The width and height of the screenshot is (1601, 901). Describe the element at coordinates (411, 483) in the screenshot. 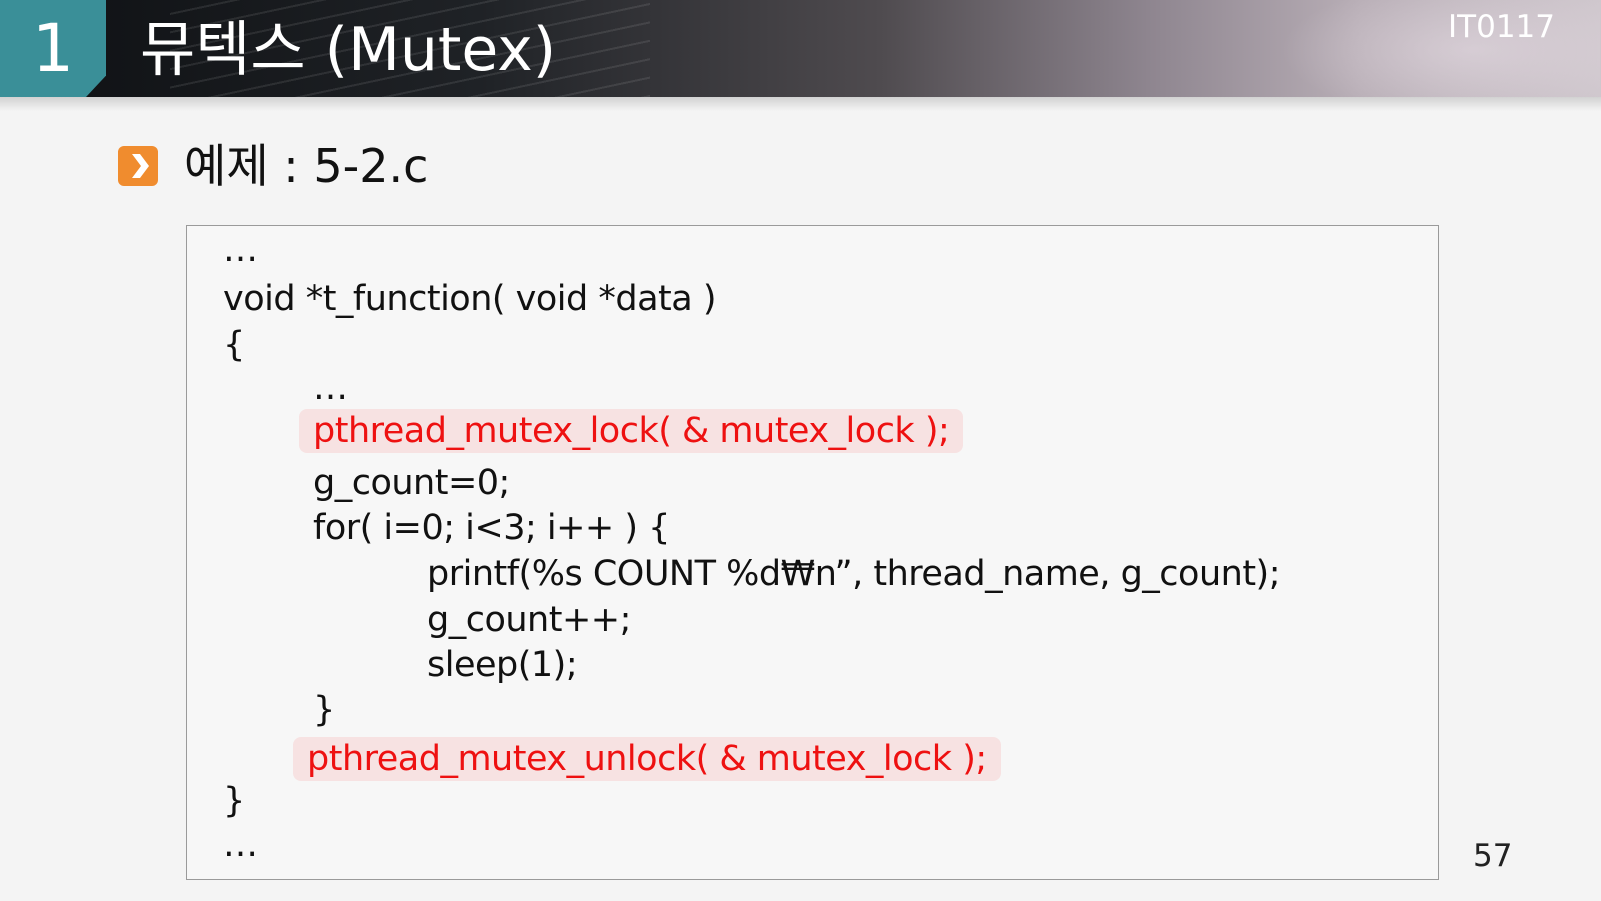

I see `code-line: g_count=0;` at that location.